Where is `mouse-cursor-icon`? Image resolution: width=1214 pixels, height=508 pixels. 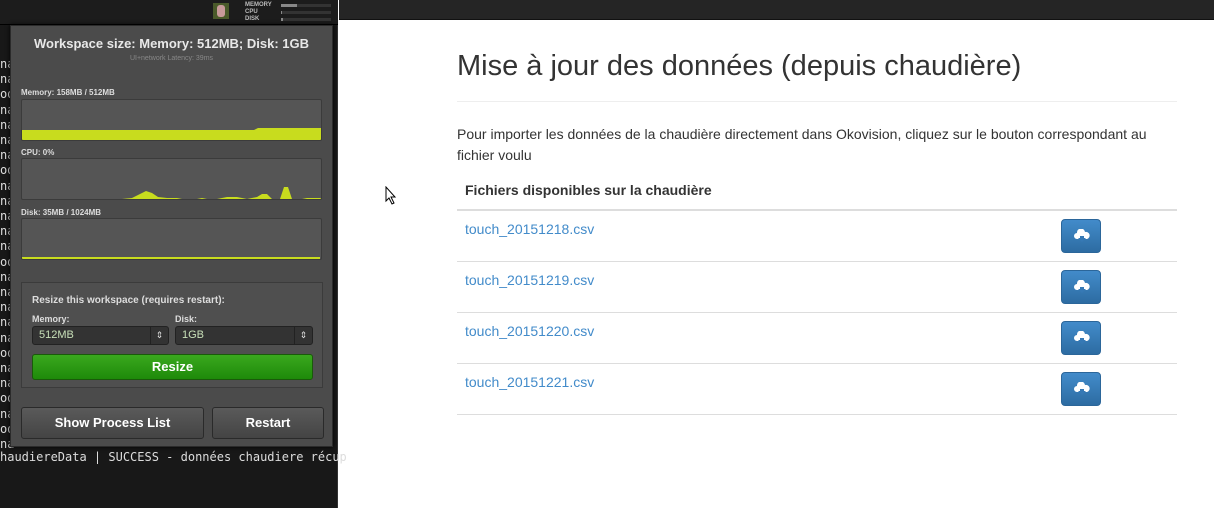 mouse-cursor-icon is located at coordinates (391, 195).